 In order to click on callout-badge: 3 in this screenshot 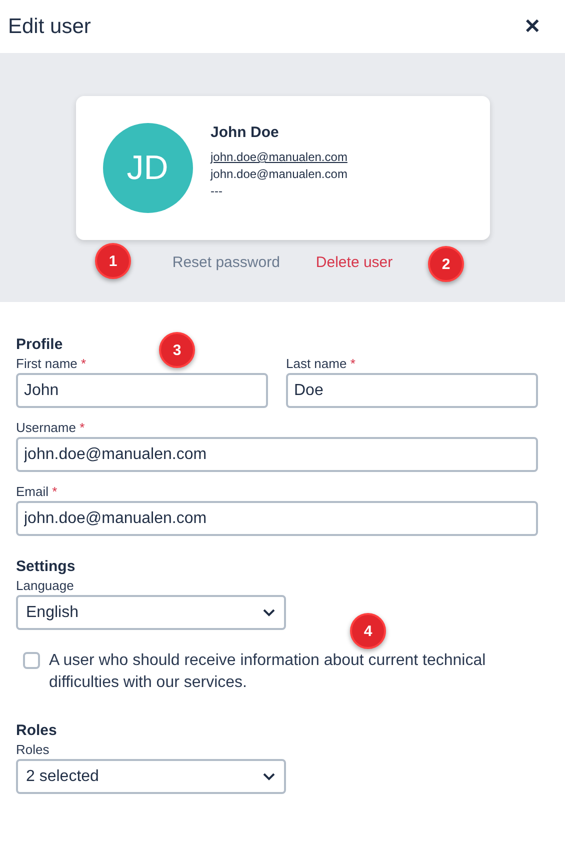, I will do `click(177, 350)`.